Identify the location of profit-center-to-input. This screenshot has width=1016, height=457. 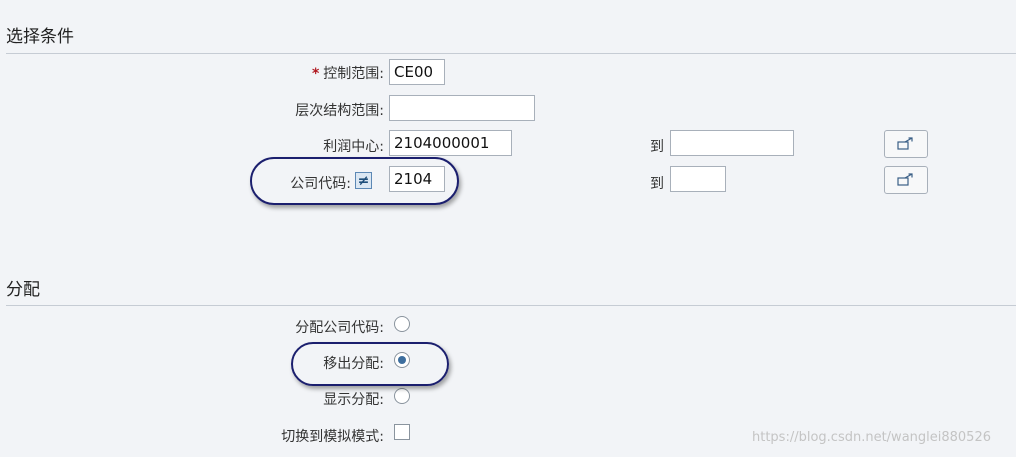
(732, 143).